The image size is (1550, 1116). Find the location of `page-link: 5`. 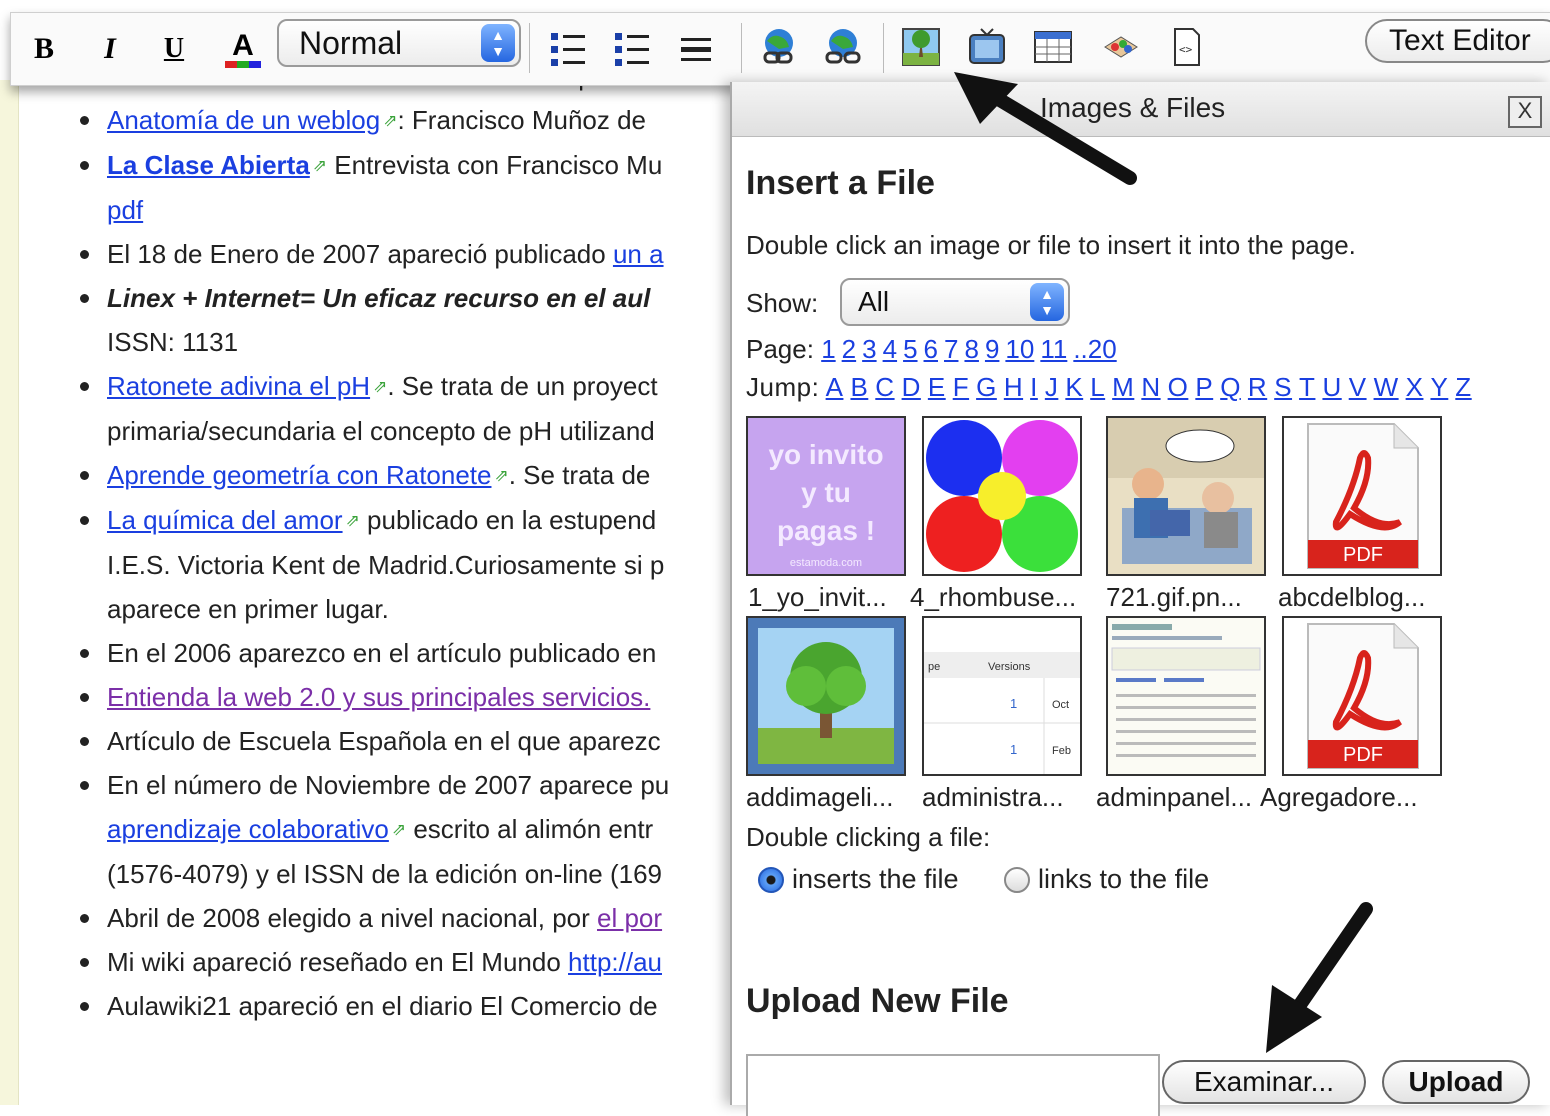

page-link: 5 is located at coordinates (910, 349).